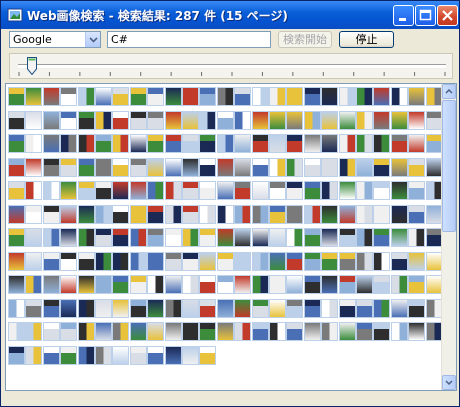  What do you see at coordinates (425, 15) in the screenshot?
I see `maximize-button` at bounding box center [425, 15].